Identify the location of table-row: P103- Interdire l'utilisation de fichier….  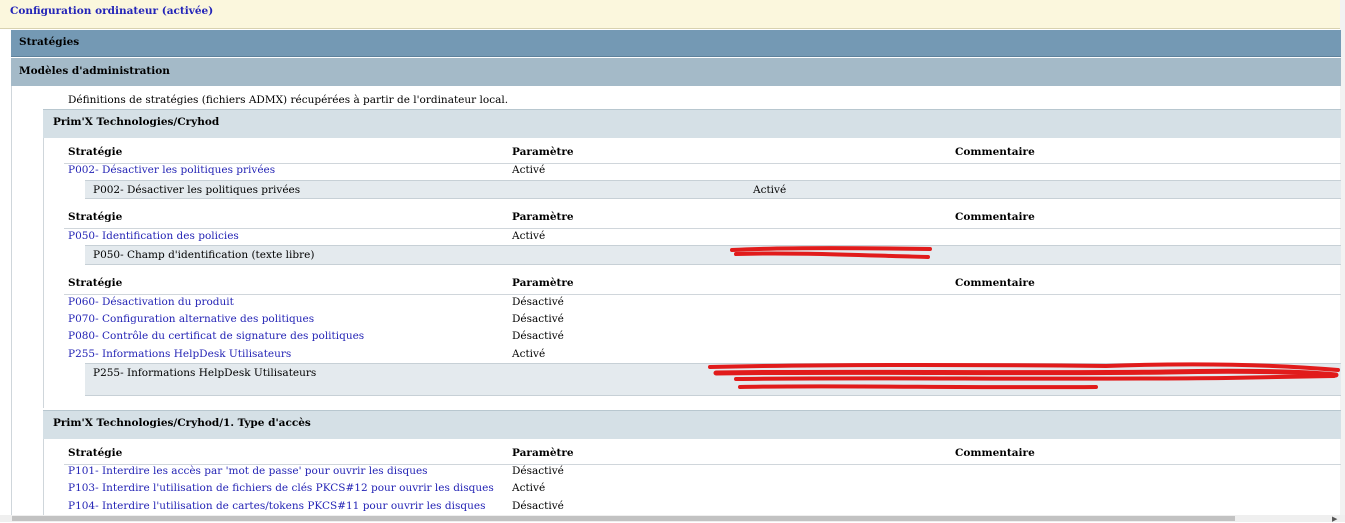
(702, 490).